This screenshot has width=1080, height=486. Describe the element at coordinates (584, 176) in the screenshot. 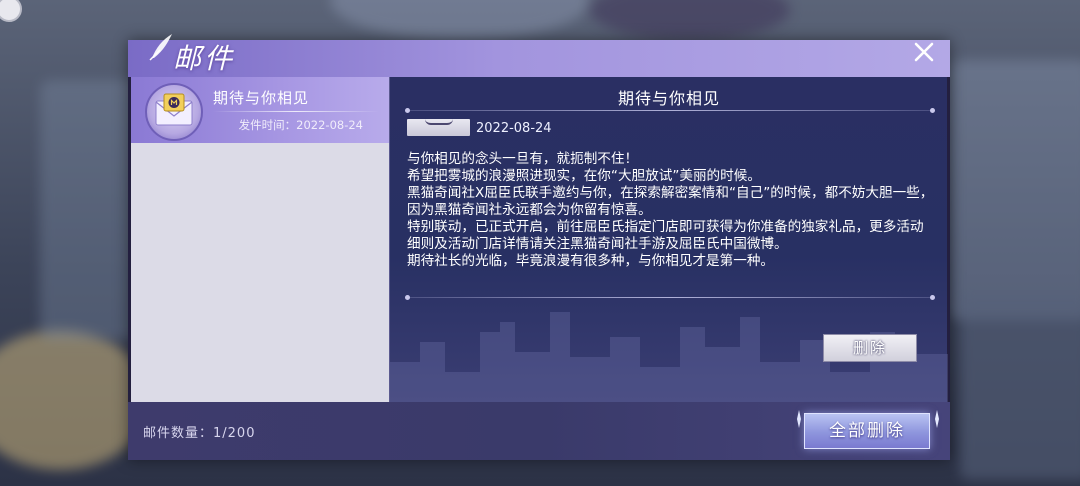

I see `body-paragraph: 希望把雾城的浪漫照进现实，在你“大胆放试”美丽的时候。` at that location.